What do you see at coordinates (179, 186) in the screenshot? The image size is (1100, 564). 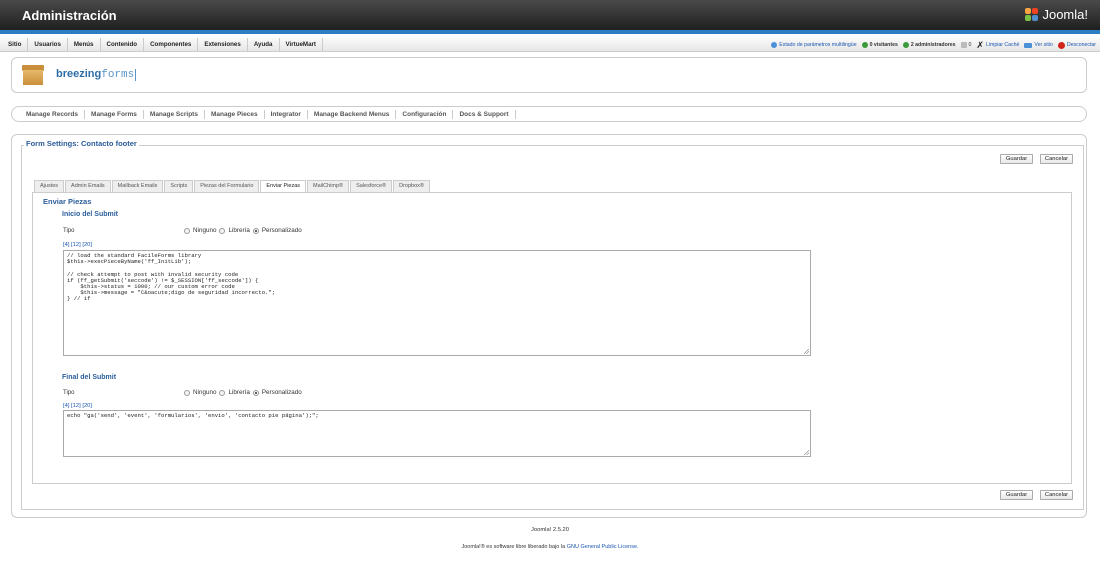 I see `tab-scripts: Scripts` at bounding box center [179, 186].